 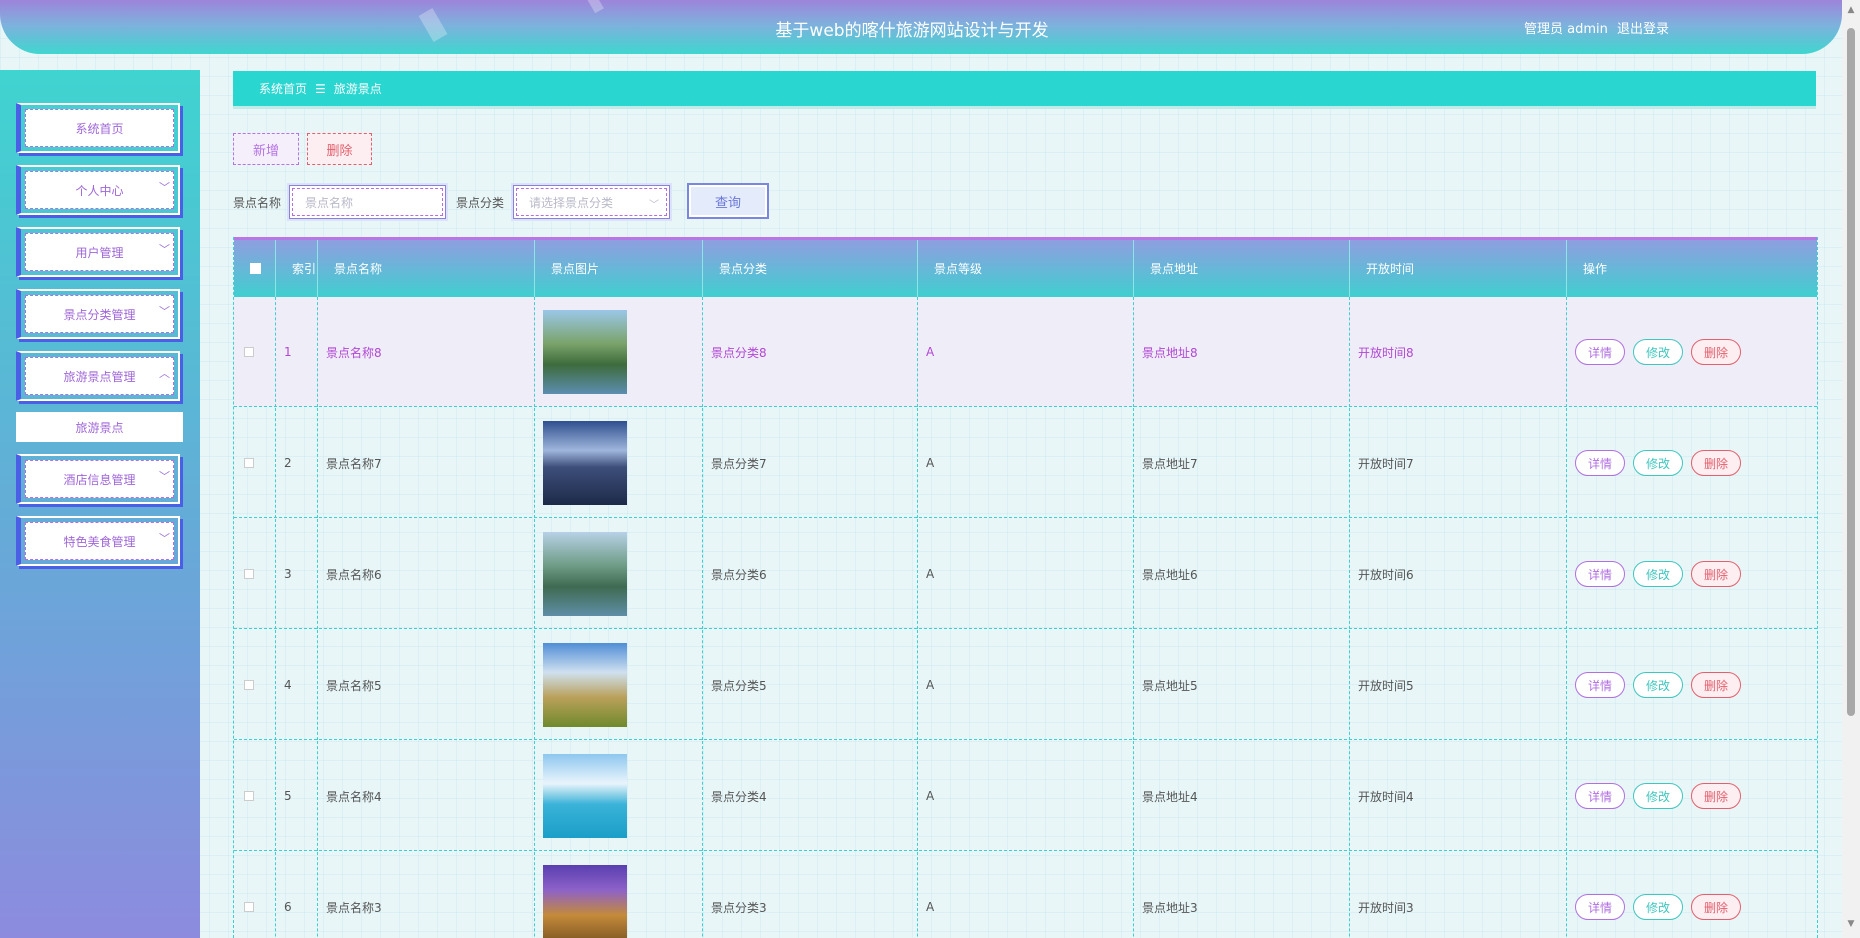 I want to click on category-label: 景点分类, so click(x=480, y=203).